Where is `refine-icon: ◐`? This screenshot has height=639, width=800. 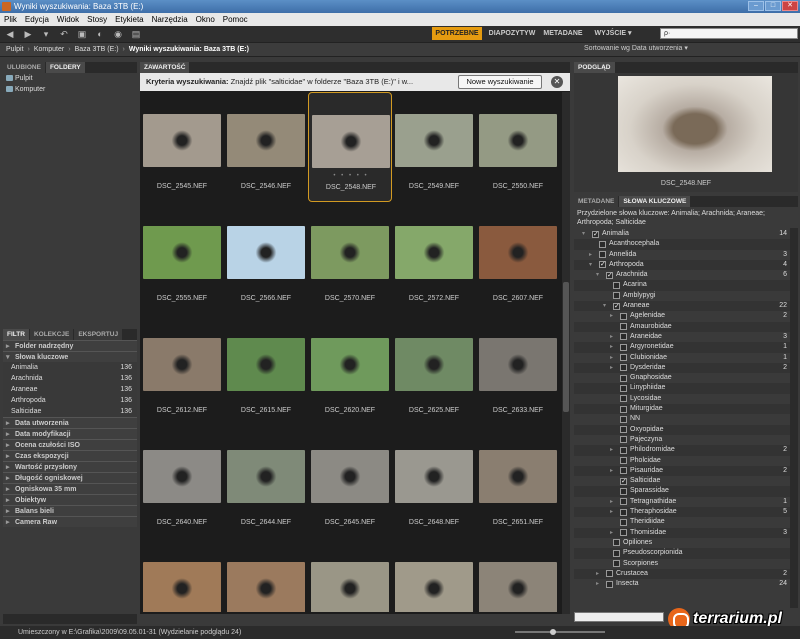
refine-icon: ◐ is located at coordinates (100, 34).